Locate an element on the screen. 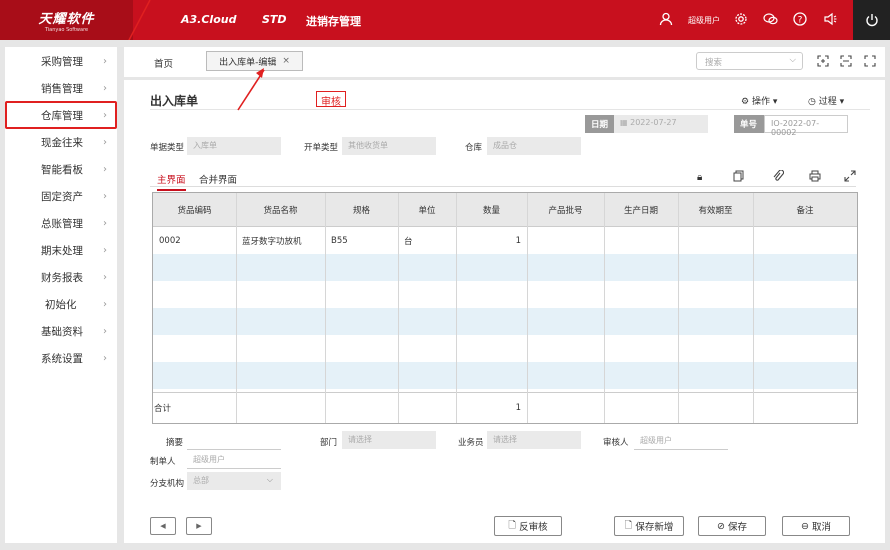 The image size is (890, 550). cell-unit: 台 is located at coordinates (427, 240).